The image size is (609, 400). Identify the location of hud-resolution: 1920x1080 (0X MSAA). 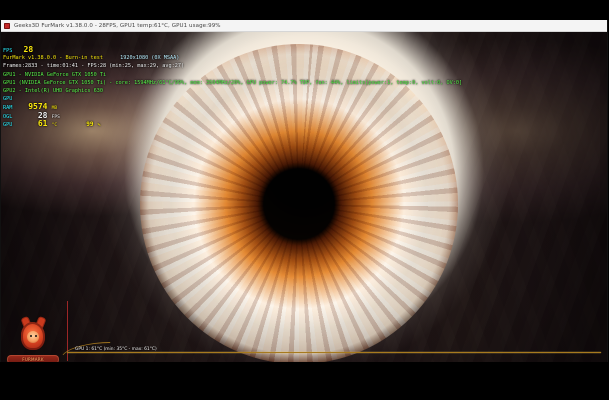
(150, 58).